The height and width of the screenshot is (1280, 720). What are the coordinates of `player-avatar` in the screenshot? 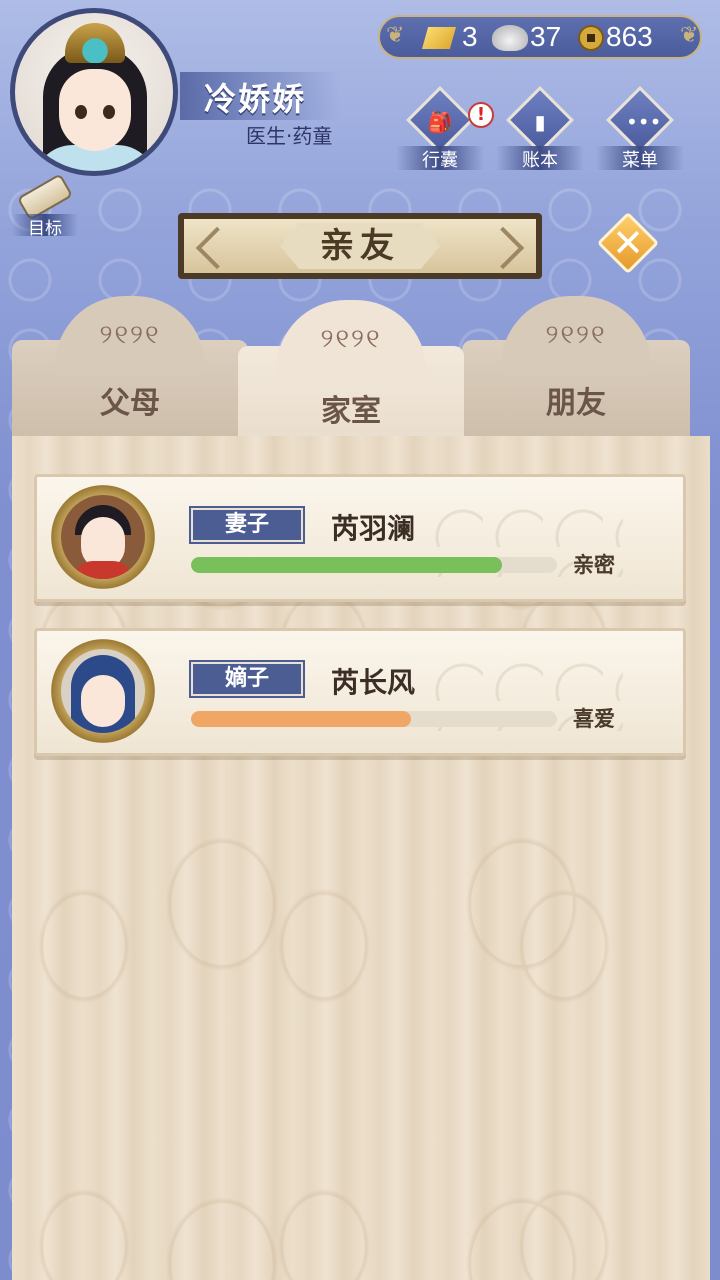 It's located at (94, 92).